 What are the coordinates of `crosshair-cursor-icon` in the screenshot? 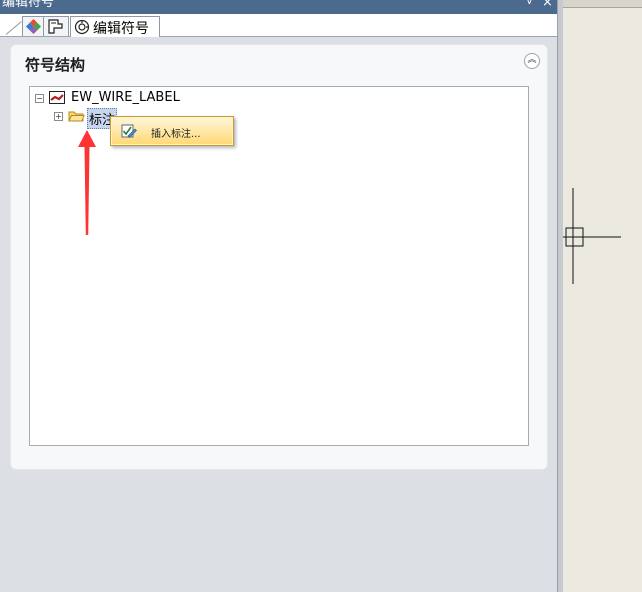 It's located at (602, 240).